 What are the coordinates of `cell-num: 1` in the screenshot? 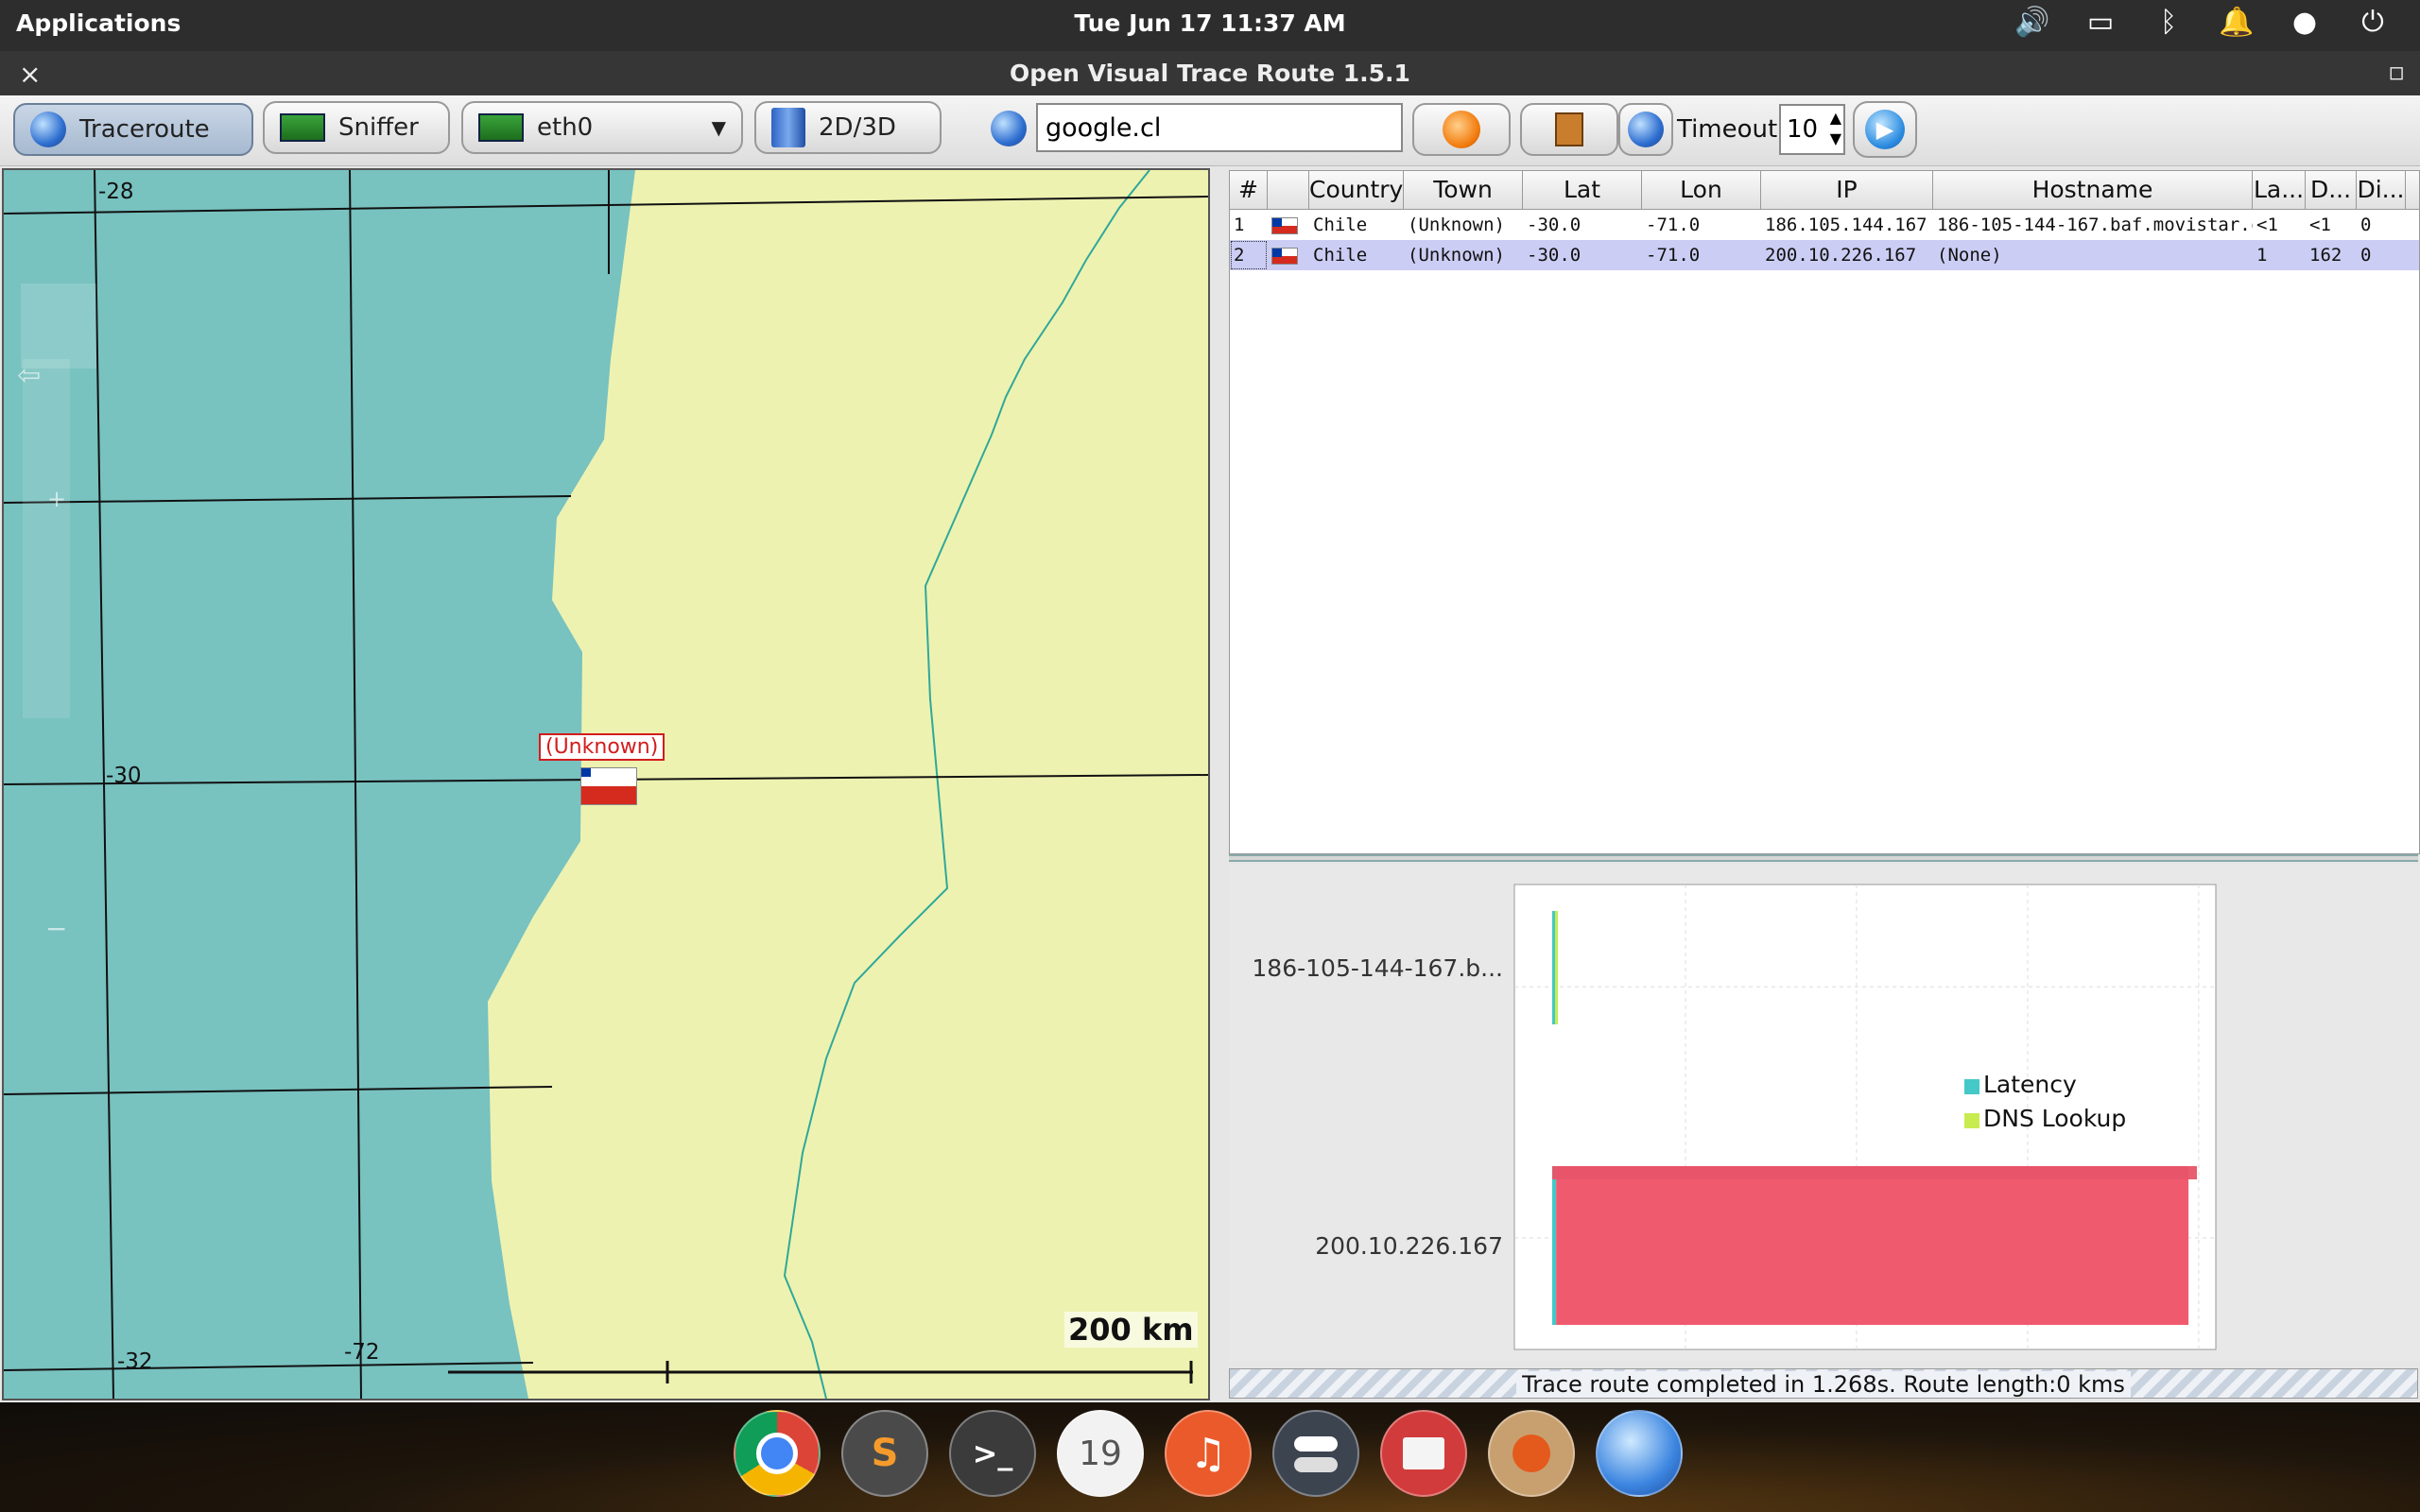 It's located at (1239, 225).